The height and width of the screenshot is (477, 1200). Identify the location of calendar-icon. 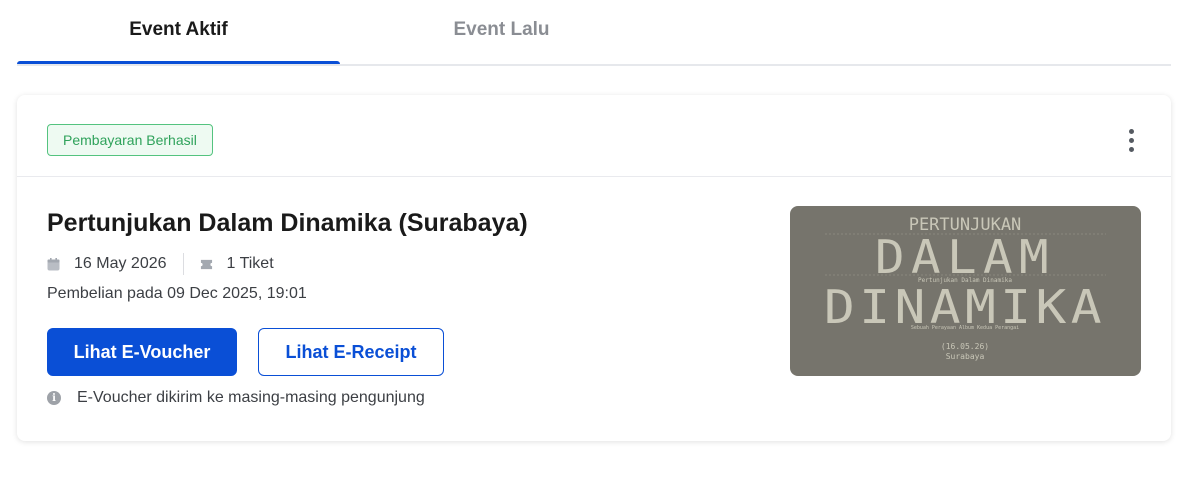
(53, 263).